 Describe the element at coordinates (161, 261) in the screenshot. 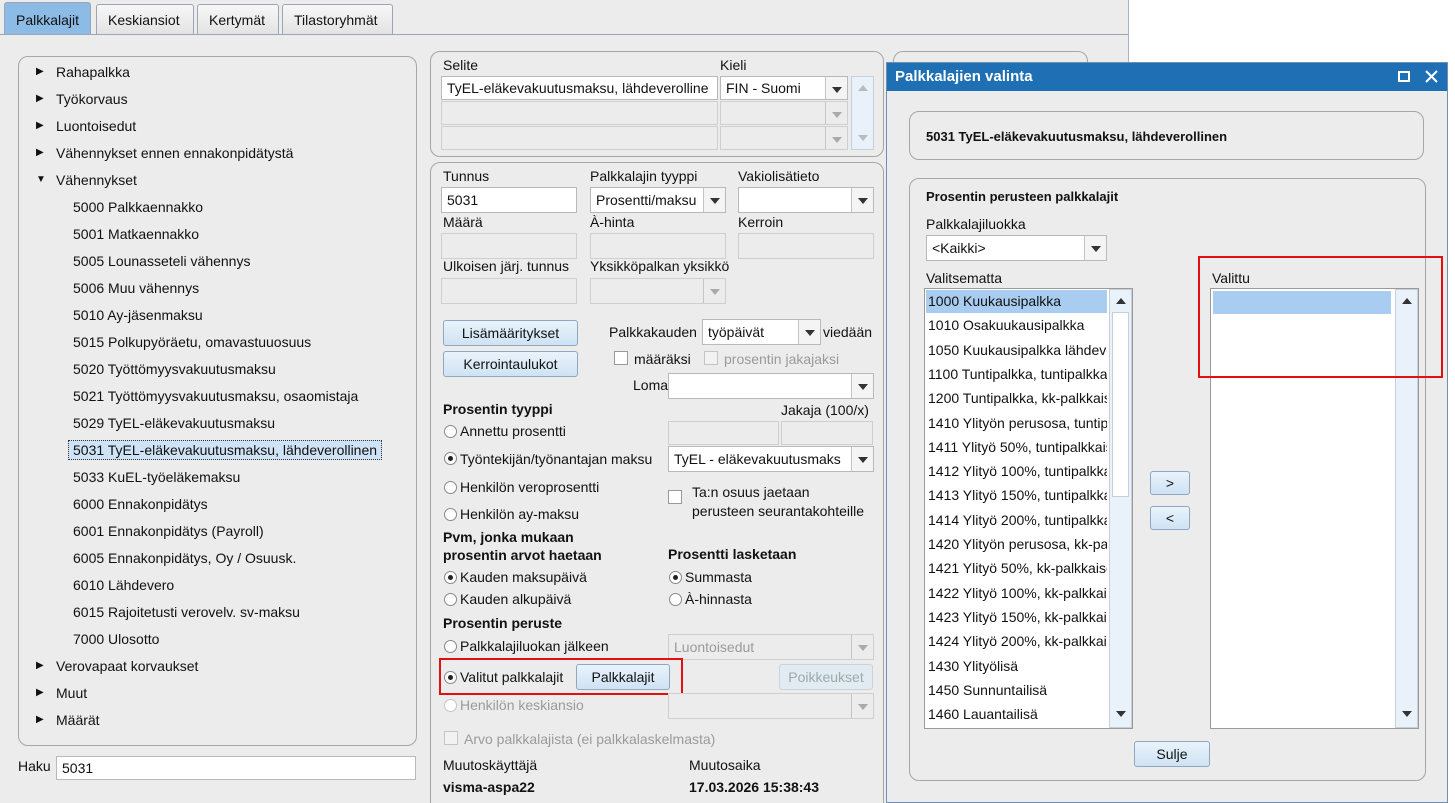

I see `tree-item: 5005 Lounasseteli vähennys` at that location.